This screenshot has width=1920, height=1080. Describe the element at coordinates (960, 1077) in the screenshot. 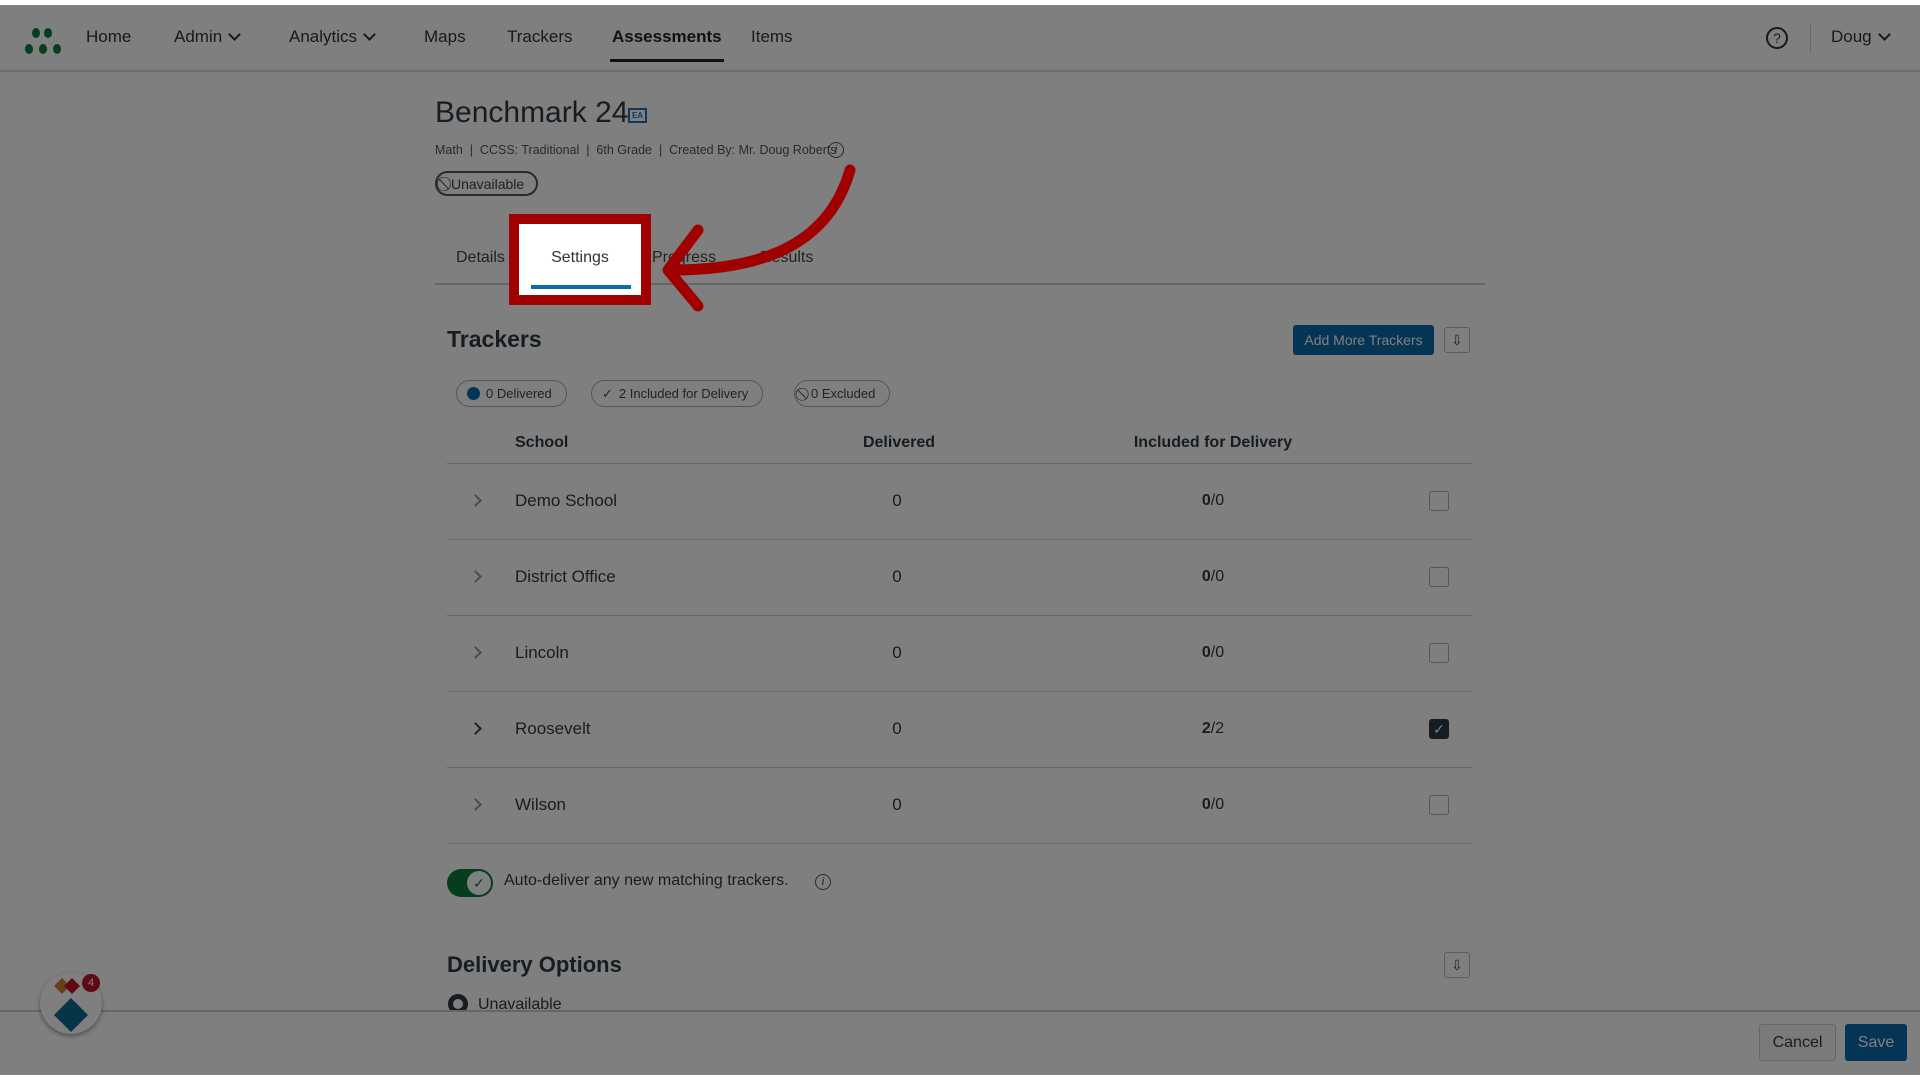

I see `bottom-strip` at that location.